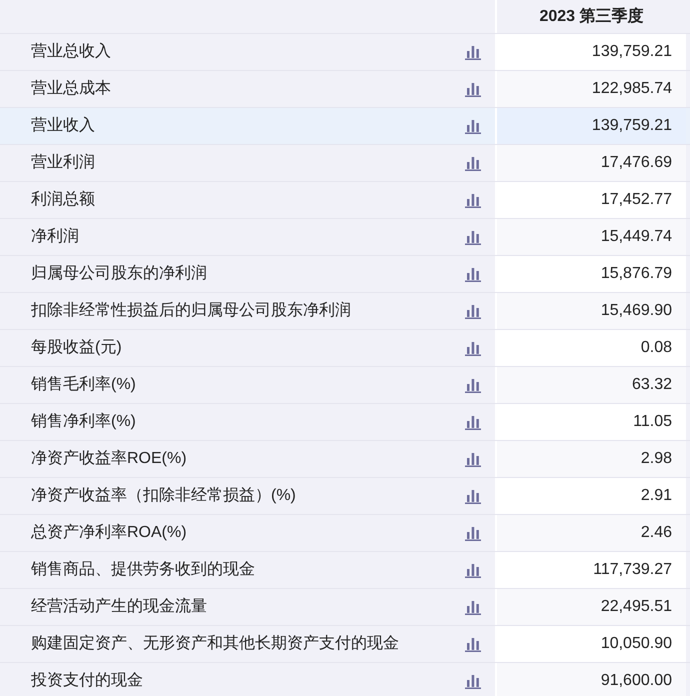  I want to click on row-label: 营业总成本, so click(71, 88).